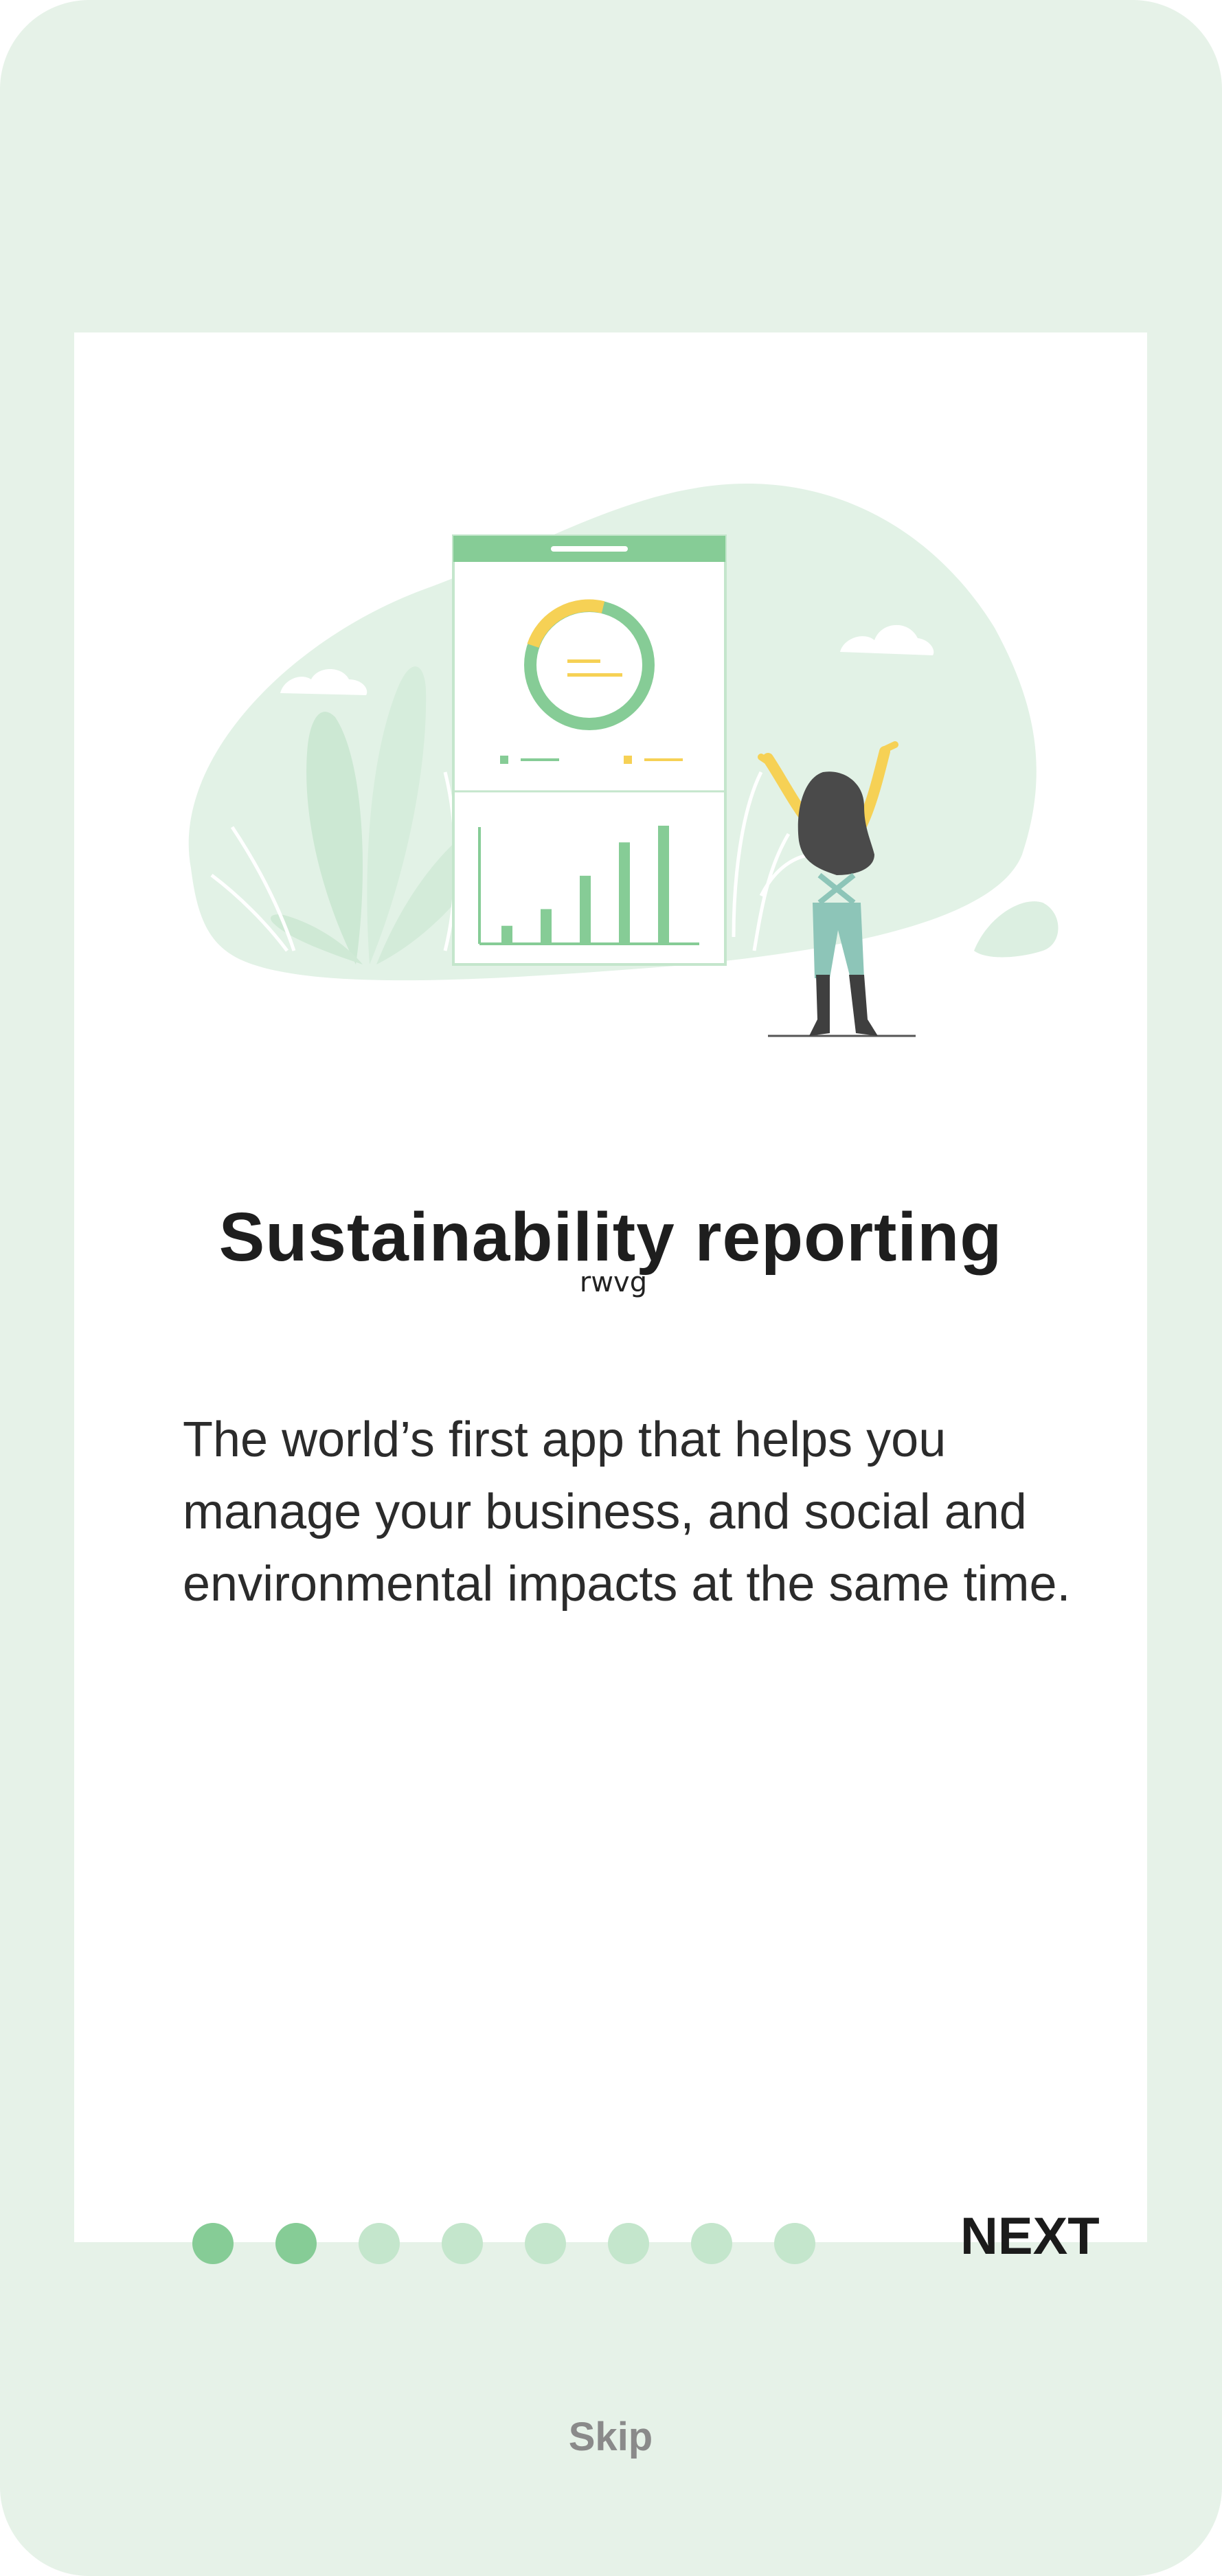 The width and height of the screenshot is (1222, 2576). What do you see at coordinates (590, 549) in the screenshot?
I see `report-header-line` at bounding box center [590, 549].